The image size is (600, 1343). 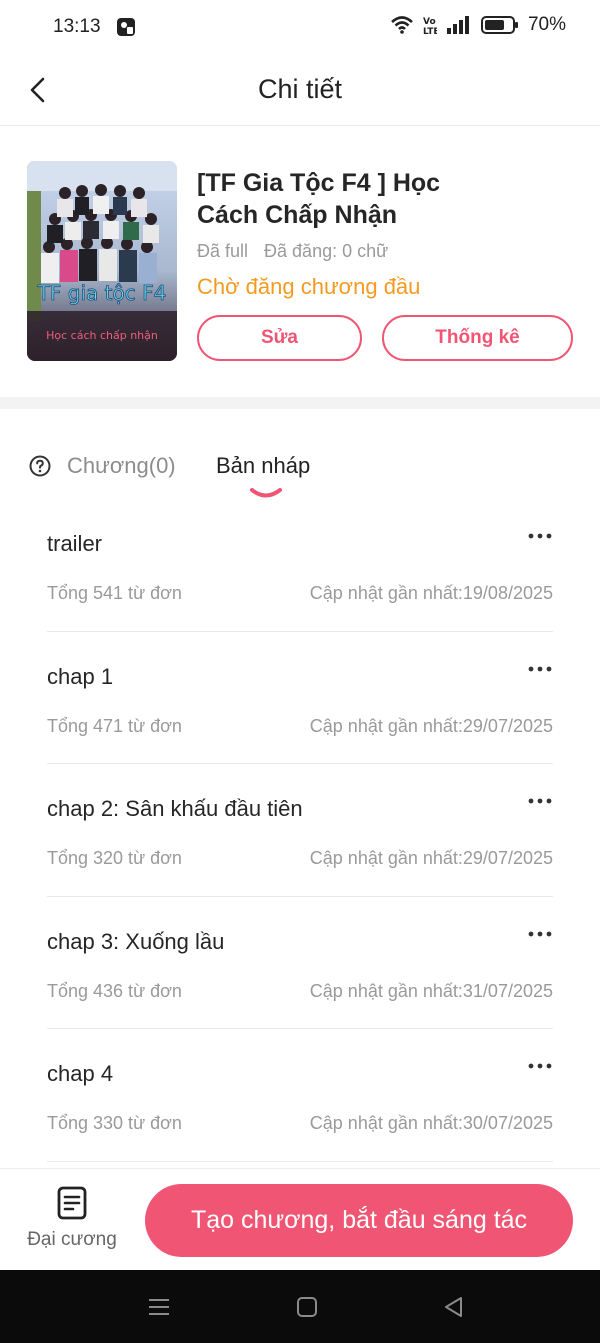 I want to click on svg-text: Vo, so click(x=429, y=22).